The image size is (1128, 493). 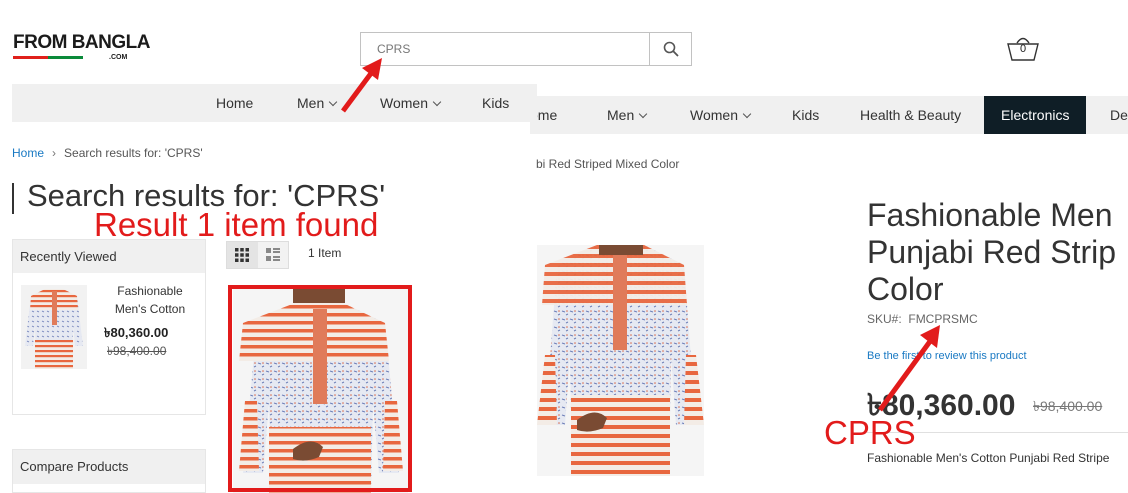 What do you see at coordinates (361, 85) in the screenshot?
I see `arrow-to-search` at bounding box center [361, 85].